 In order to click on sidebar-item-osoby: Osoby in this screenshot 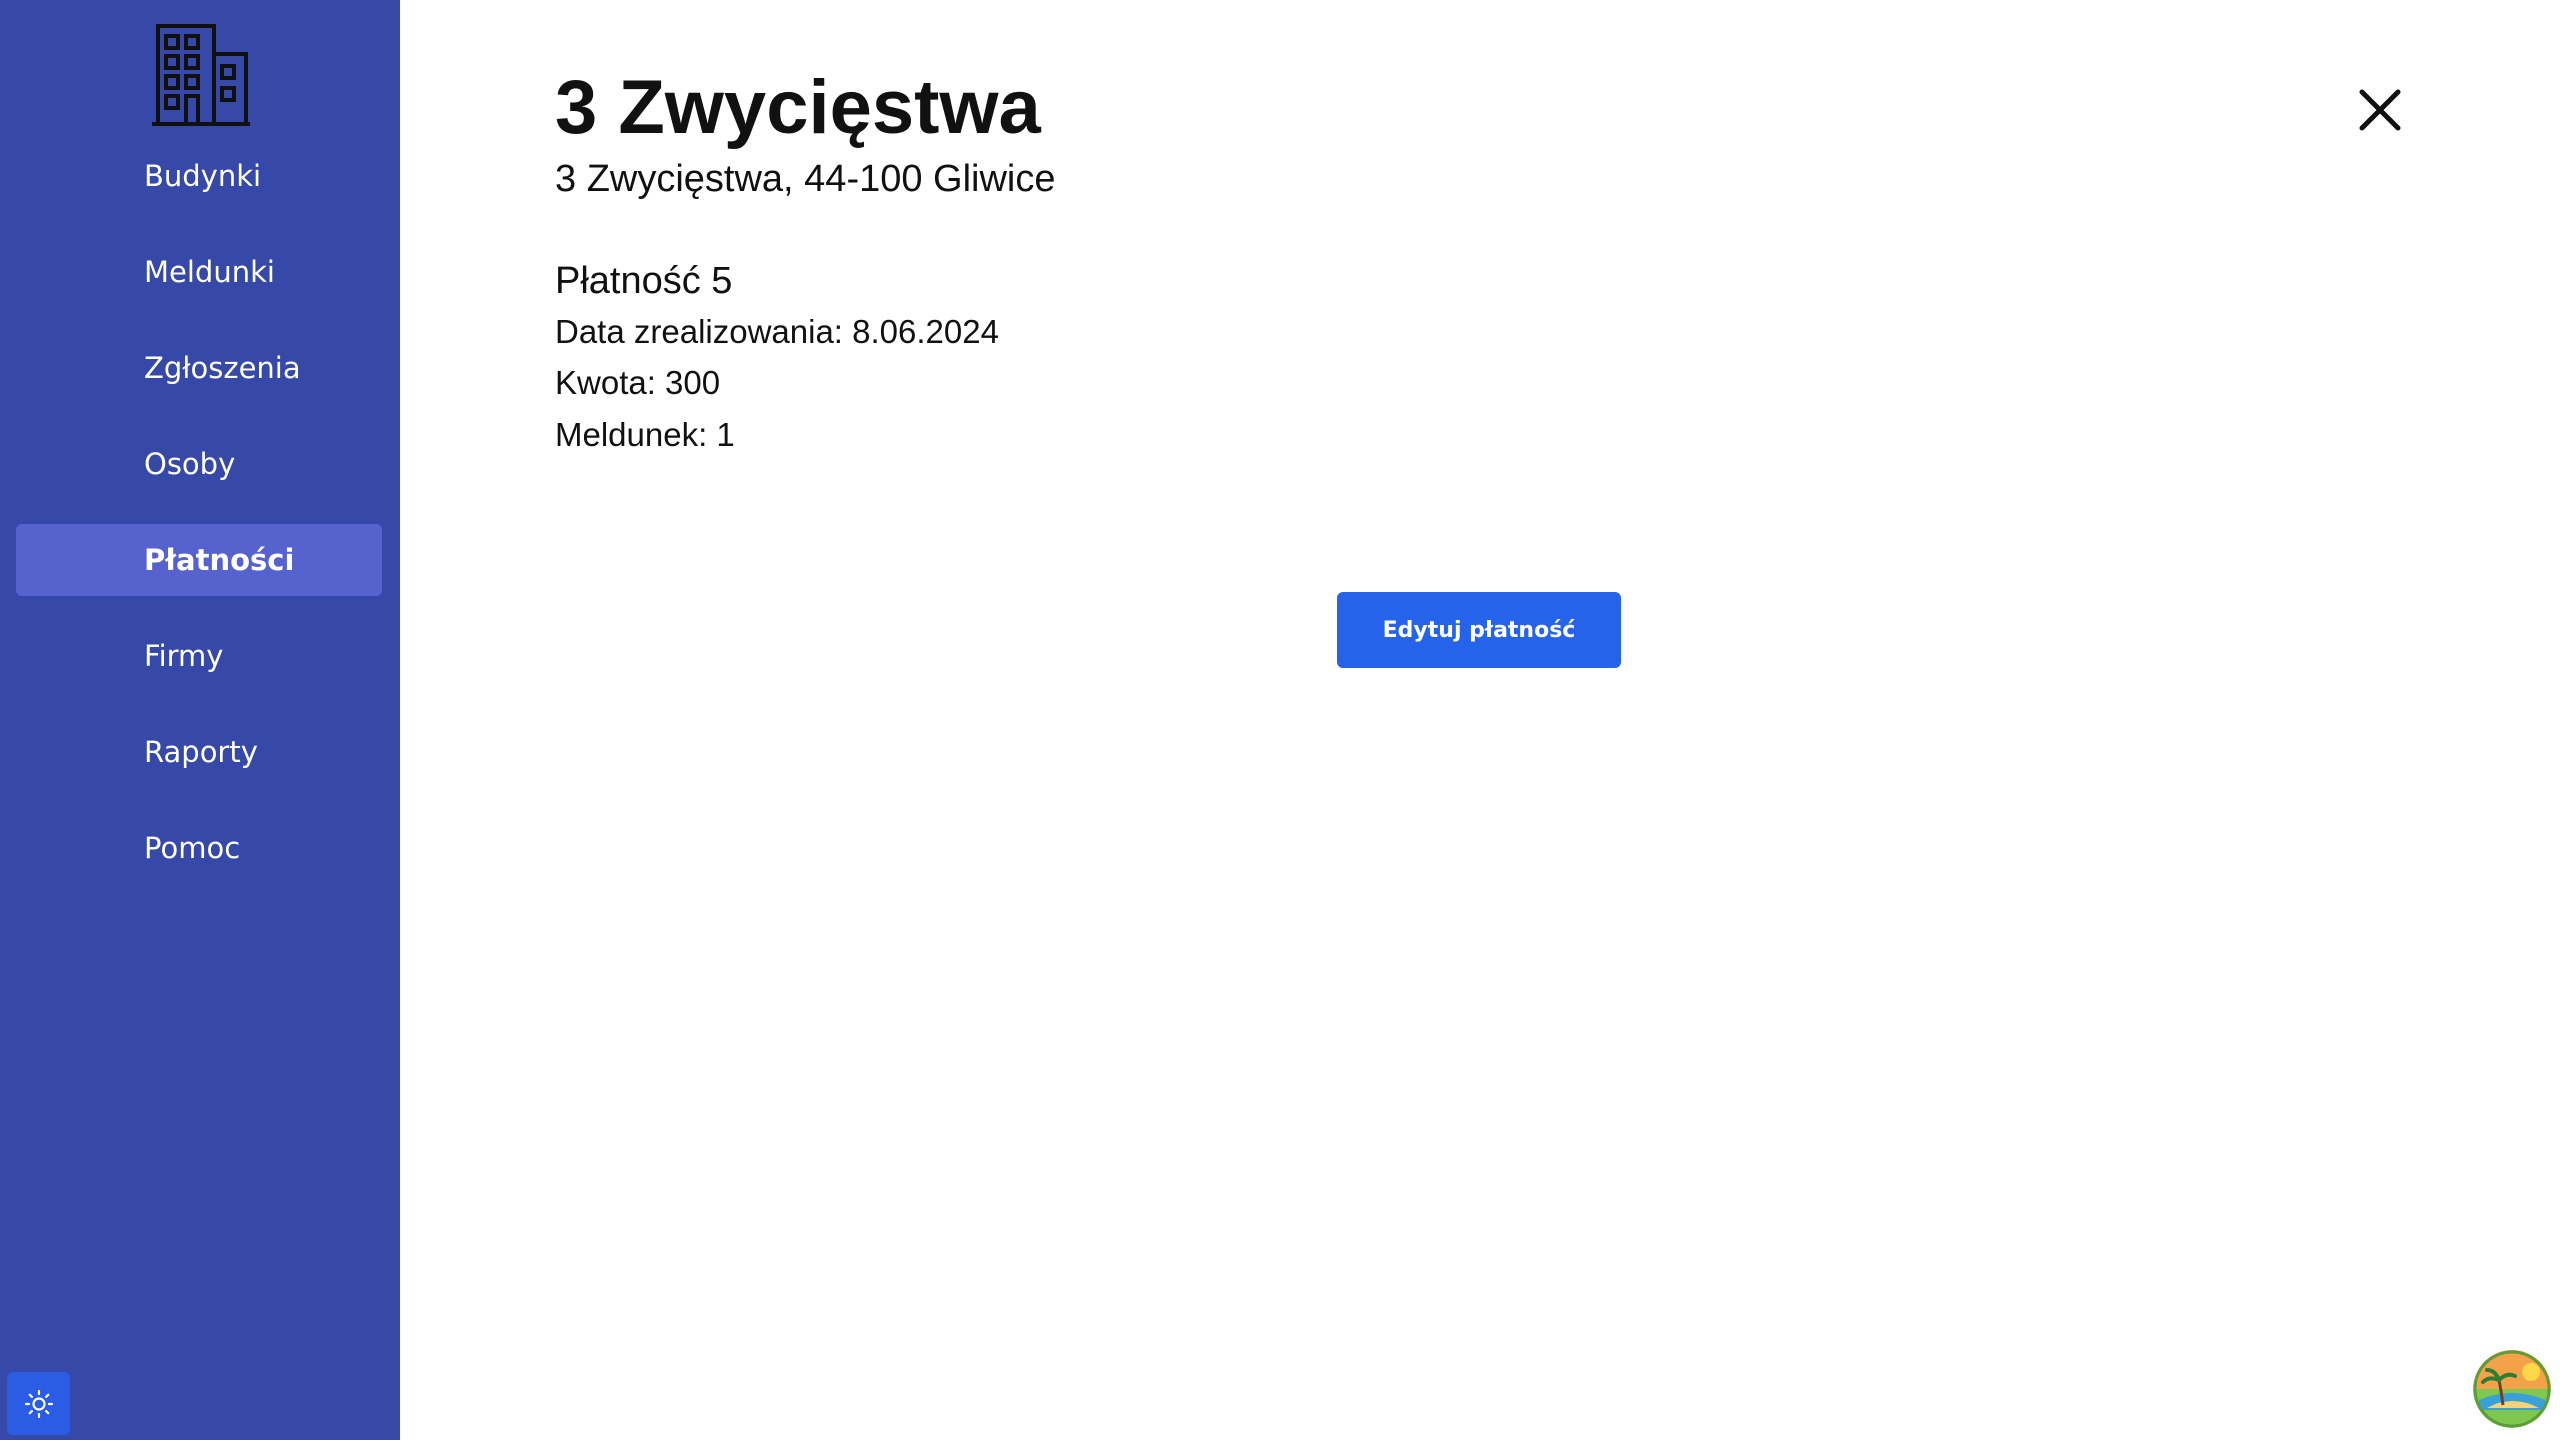, I will do `click(199, 464)`.